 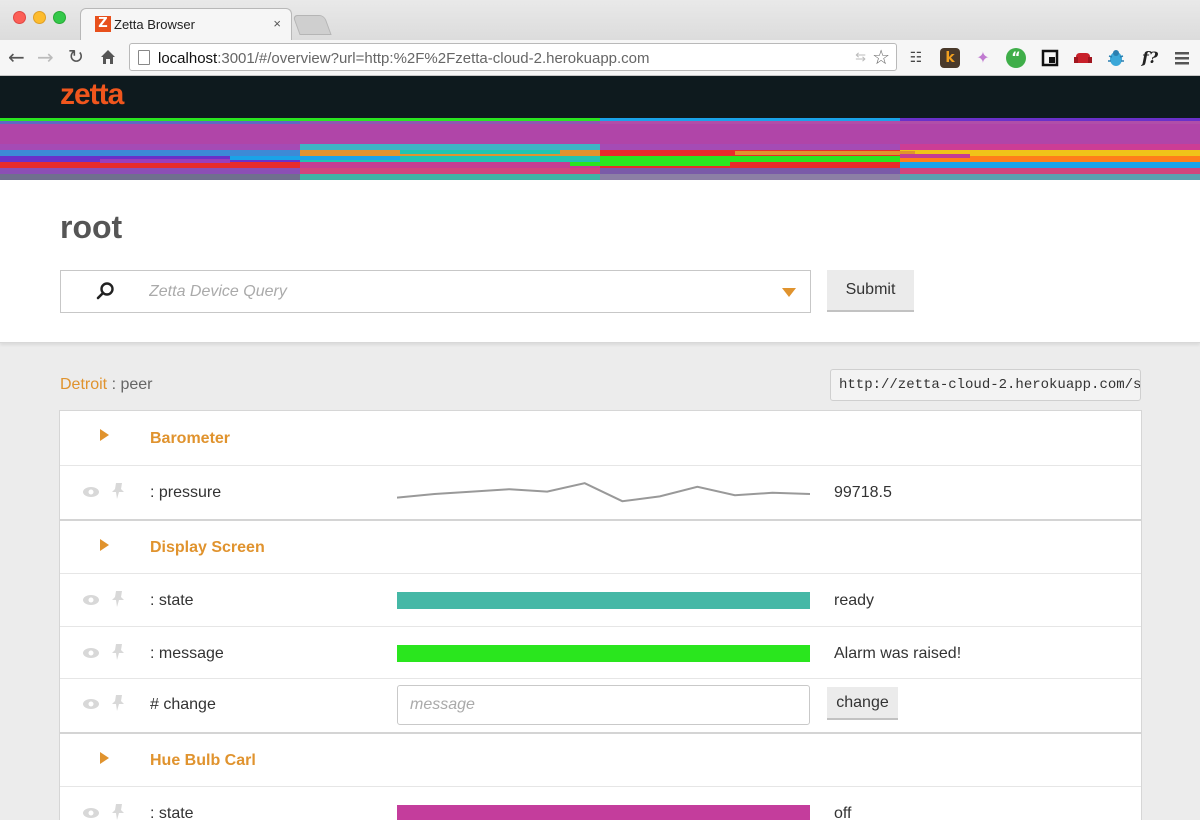 What do you see at coordinates (843, 812) in the screenshot?
I see `stream-value: off` at bounding box center [843, 812].